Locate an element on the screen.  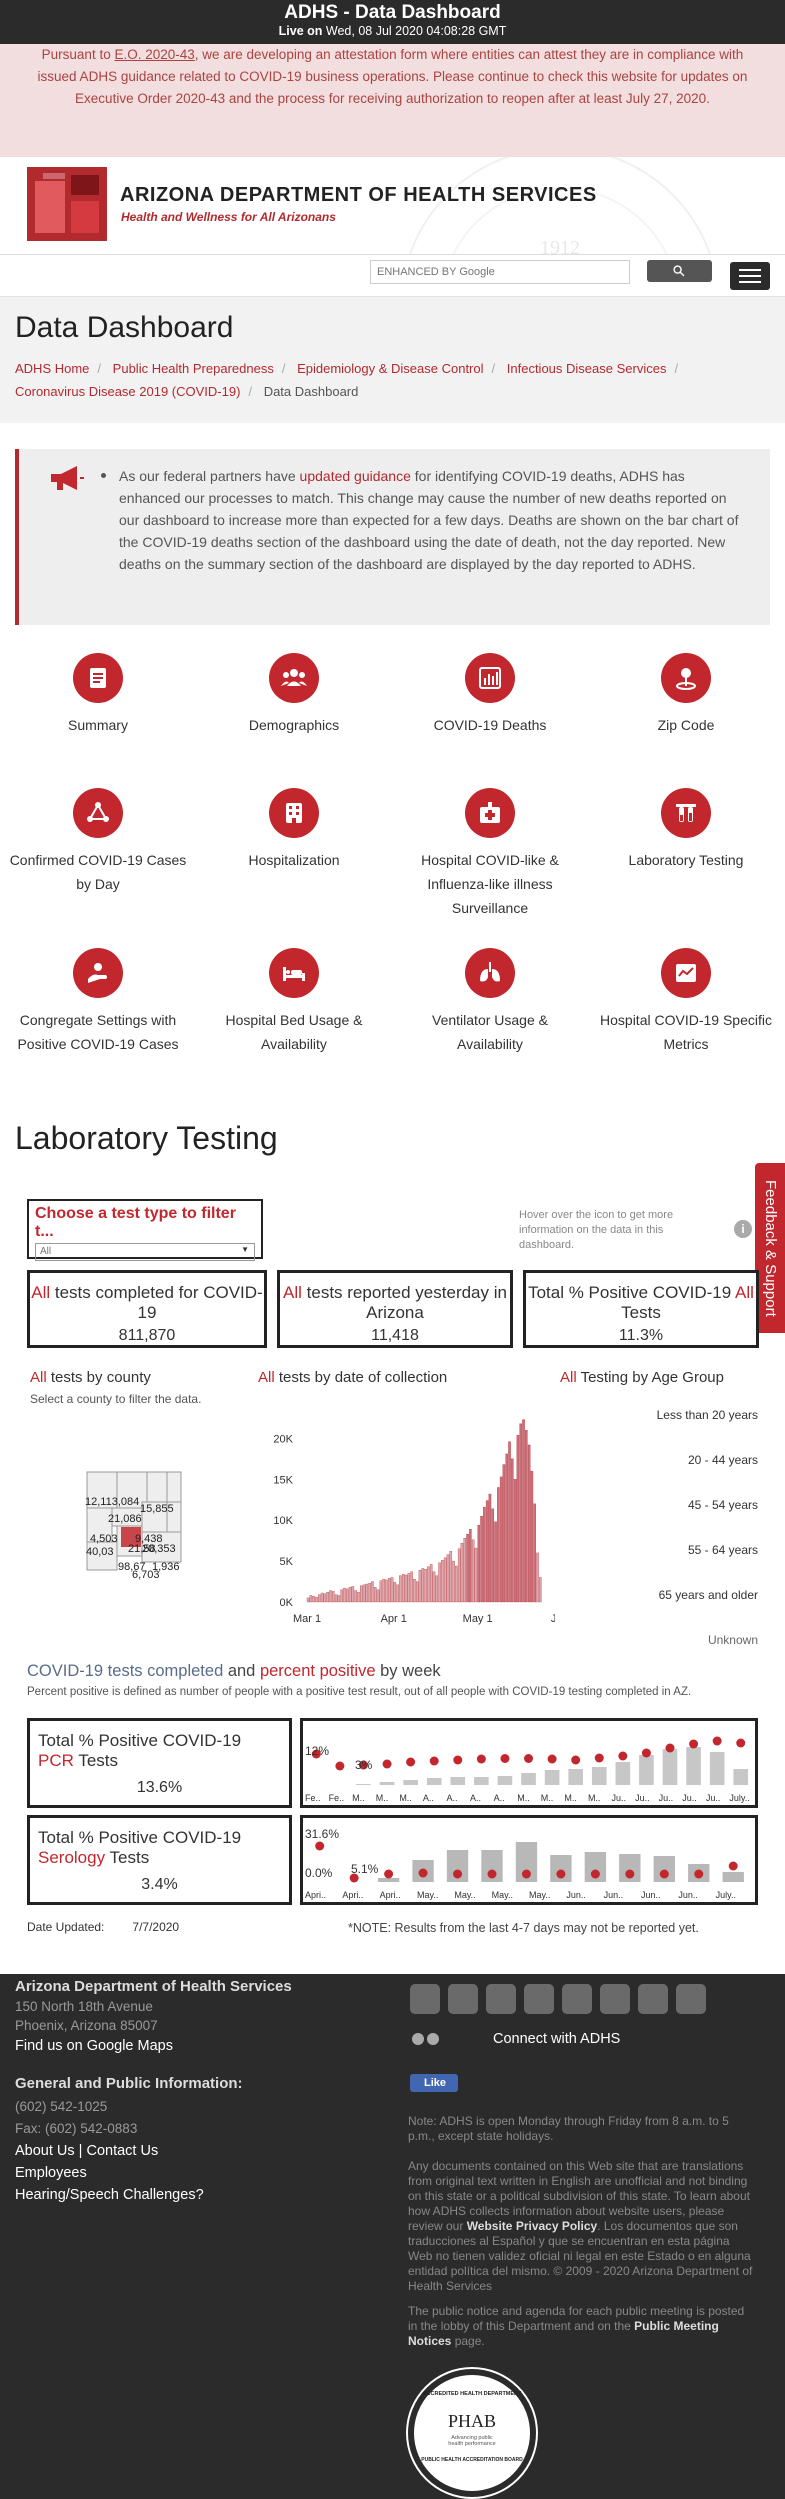
serology-test-bar is located at coordinates (733, 1877).